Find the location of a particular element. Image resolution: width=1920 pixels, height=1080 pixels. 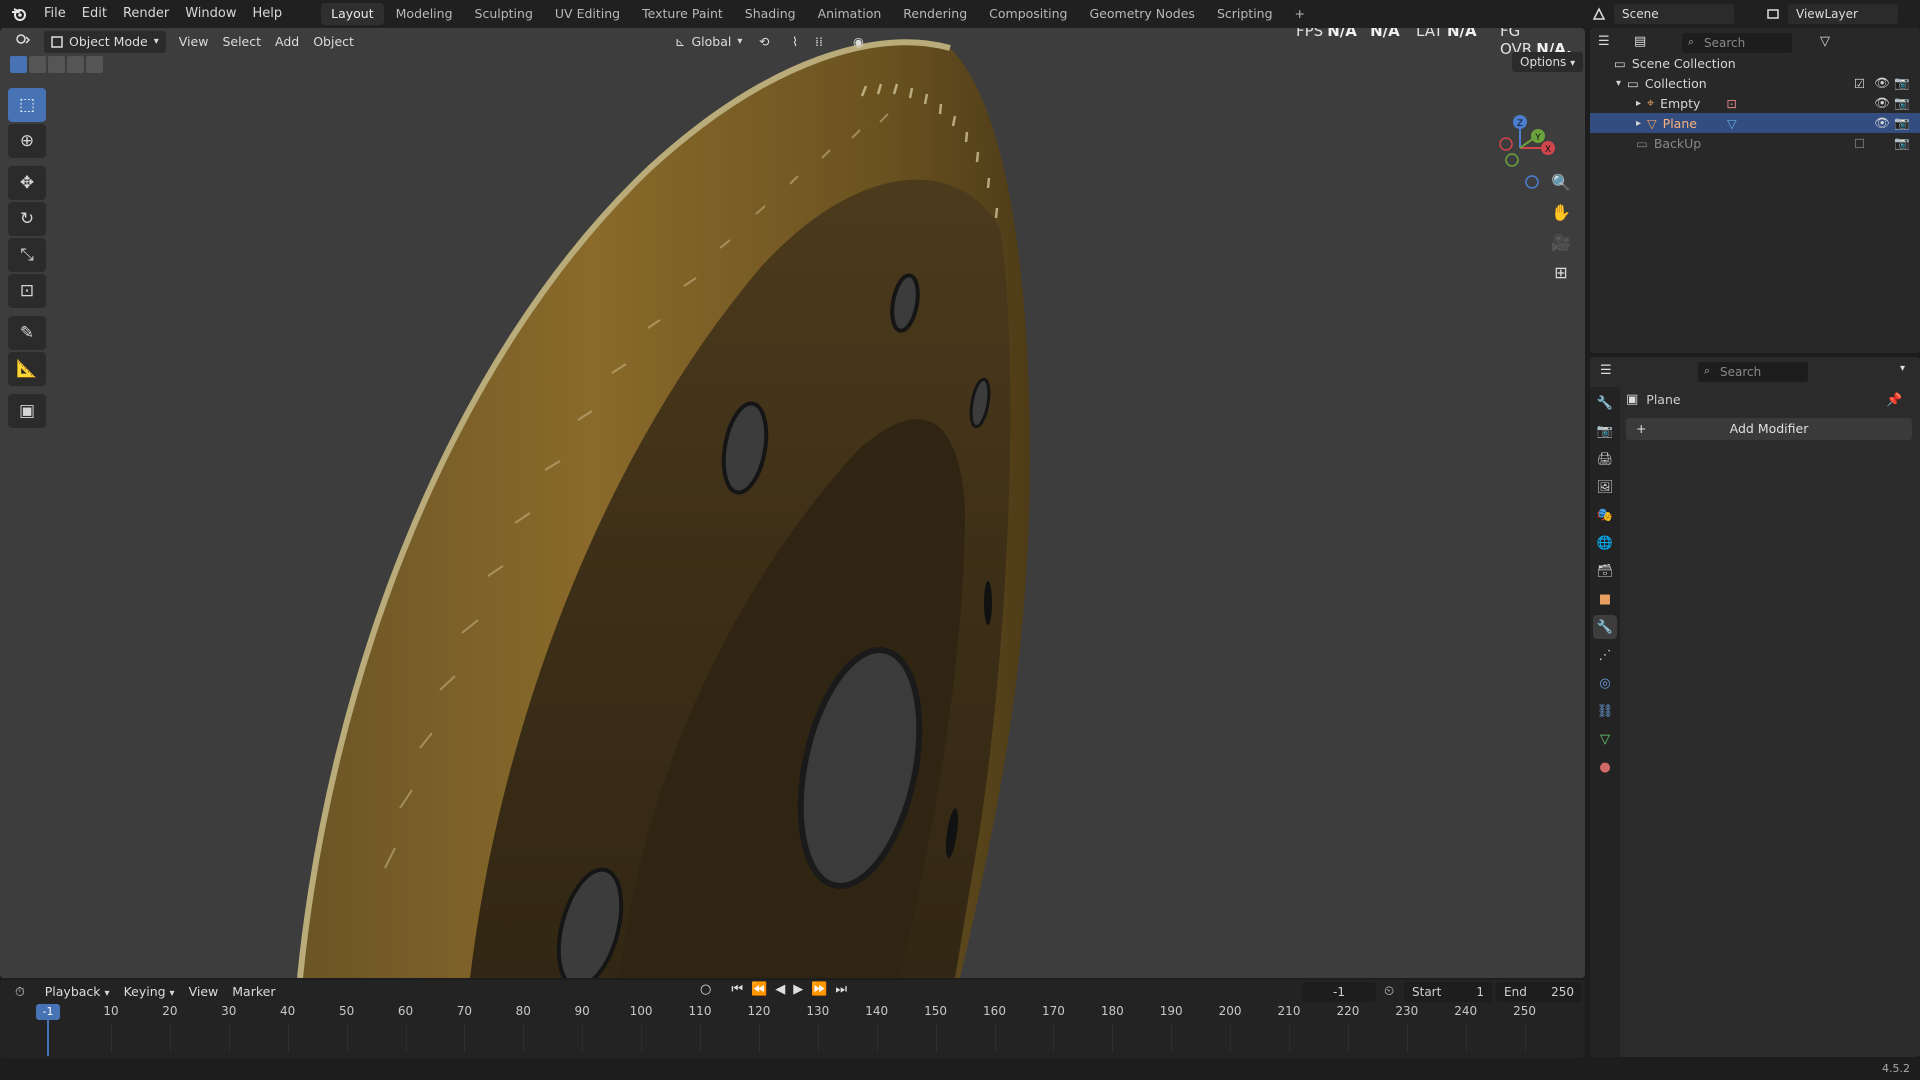

menu-file: File is located at coordinates (55, 14).